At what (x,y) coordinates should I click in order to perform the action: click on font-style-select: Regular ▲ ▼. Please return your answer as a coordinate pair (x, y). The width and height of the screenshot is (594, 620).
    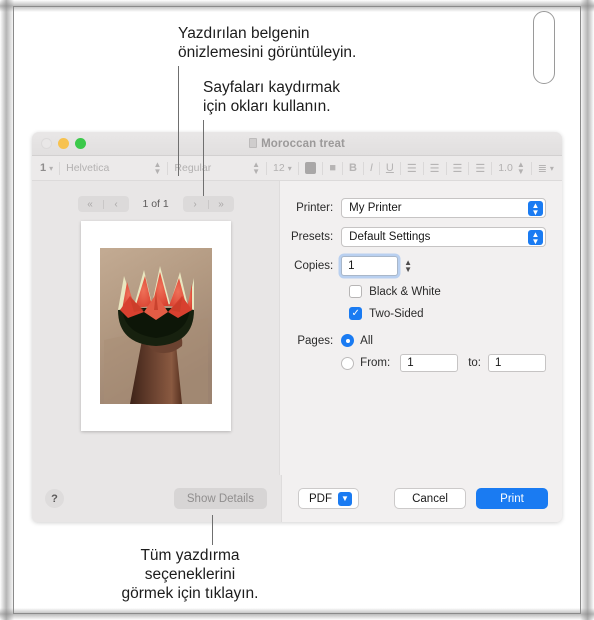
    Looking at the image, I should click on (217, 168).